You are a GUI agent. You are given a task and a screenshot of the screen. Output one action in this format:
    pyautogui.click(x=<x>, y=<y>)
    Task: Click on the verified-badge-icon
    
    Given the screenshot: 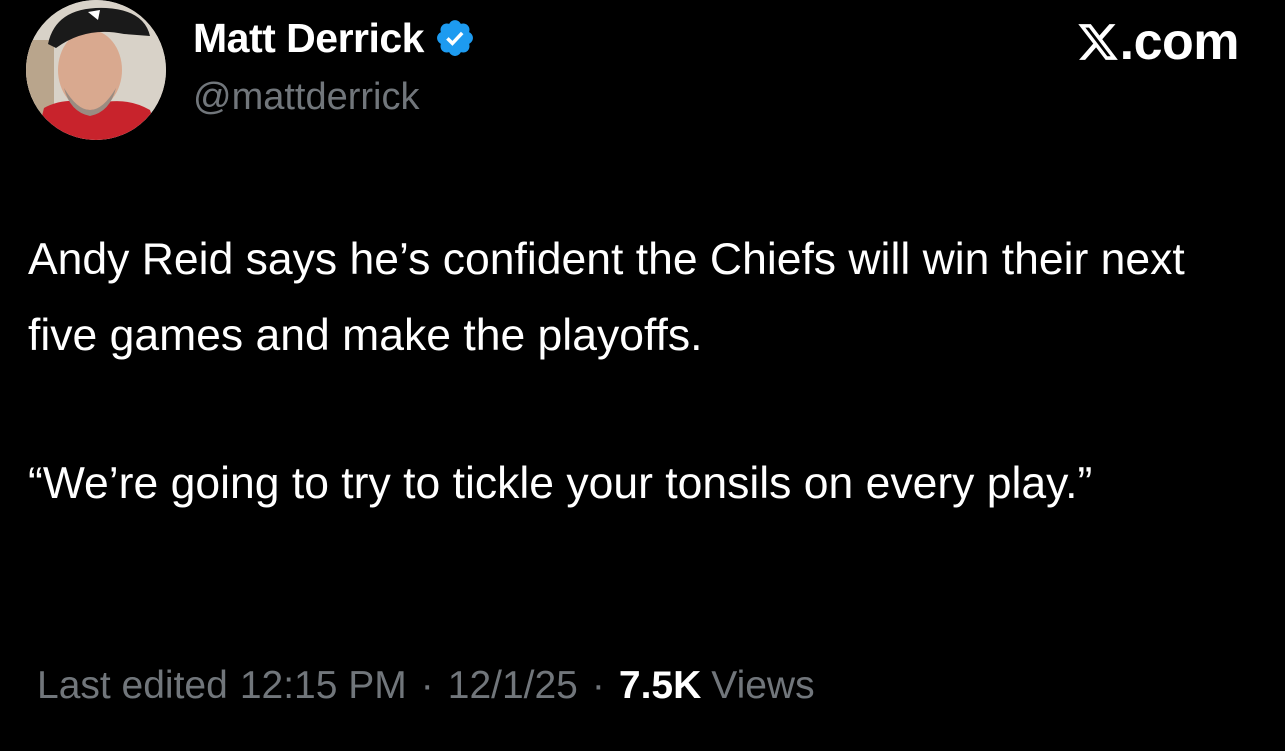 What is the action you would take?
    pyautogui.click(x=455, y=38)
    